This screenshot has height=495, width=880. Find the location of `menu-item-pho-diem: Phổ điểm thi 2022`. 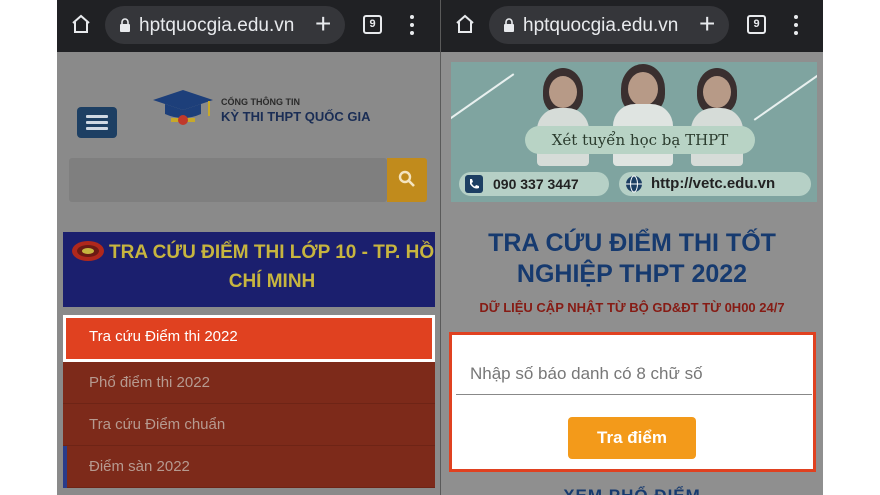

menu-item-pho-diem: Phổ điểm thi 2022 is located at coordinates (249, 383).